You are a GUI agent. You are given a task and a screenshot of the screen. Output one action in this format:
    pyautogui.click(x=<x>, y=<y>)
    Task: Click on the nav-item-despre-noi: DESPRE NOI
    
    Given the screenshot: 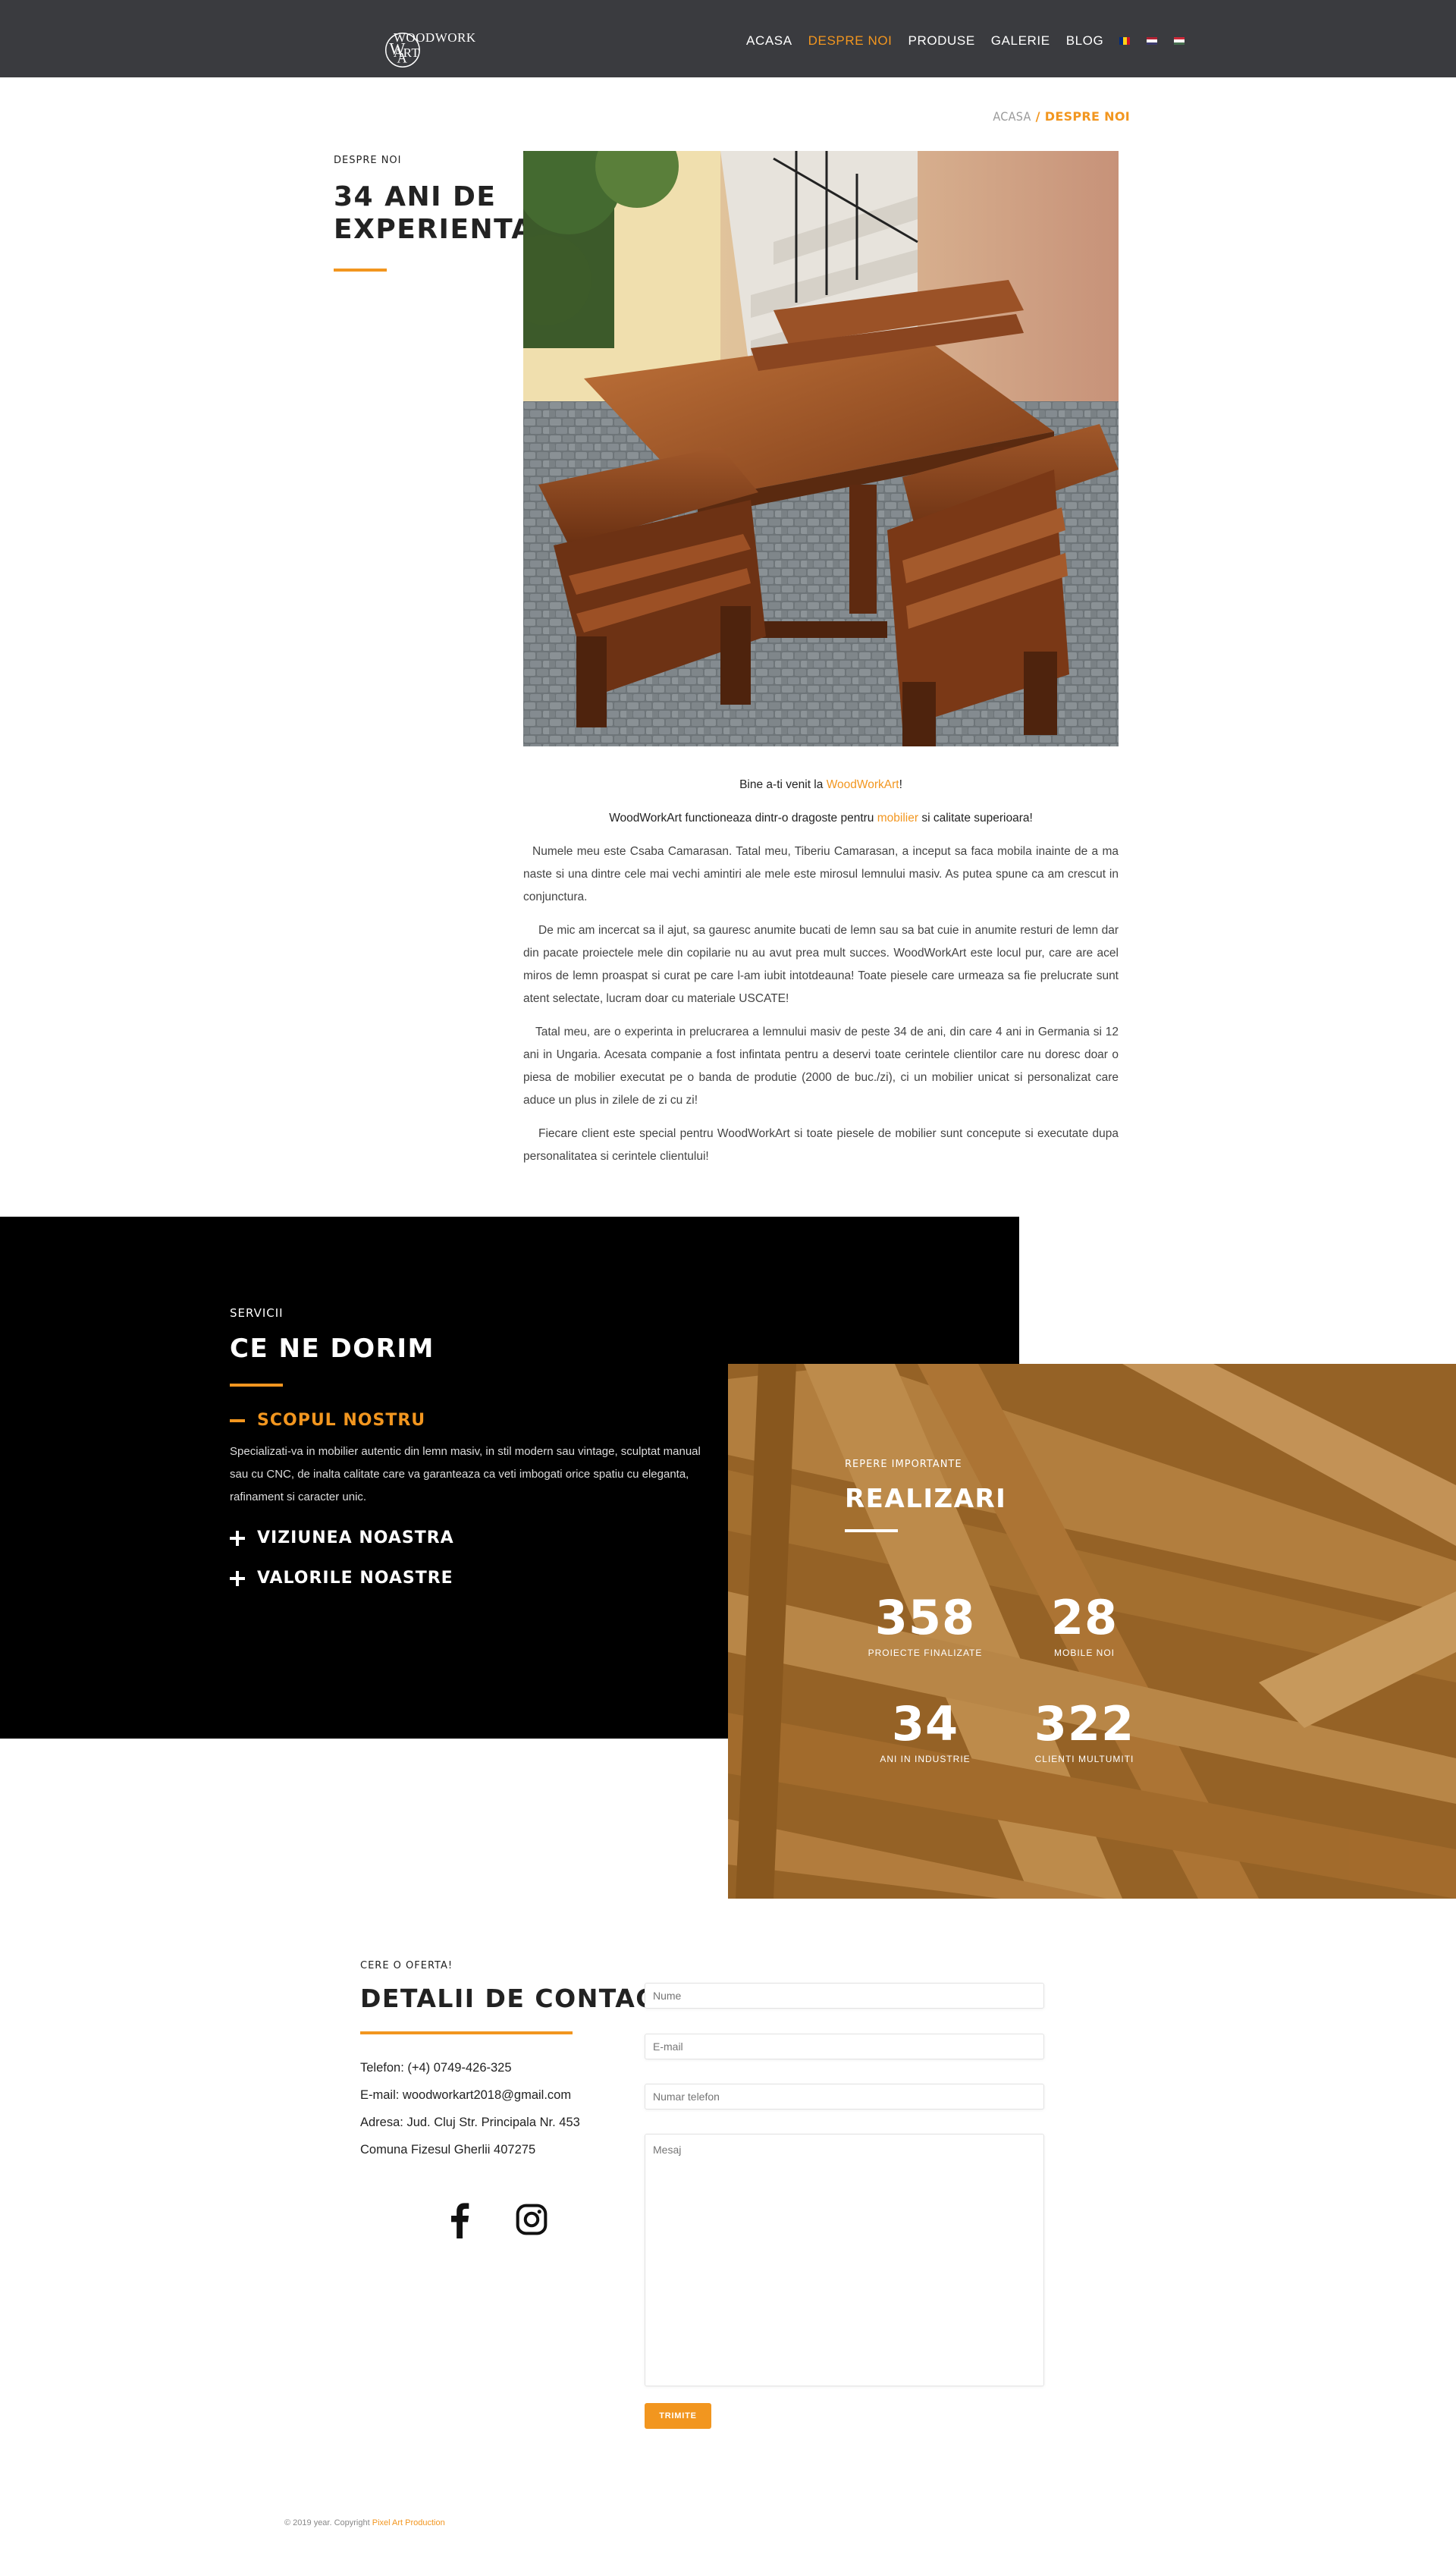 What is the action you would take?
    pyautogui.click(x=850, y=41)
    